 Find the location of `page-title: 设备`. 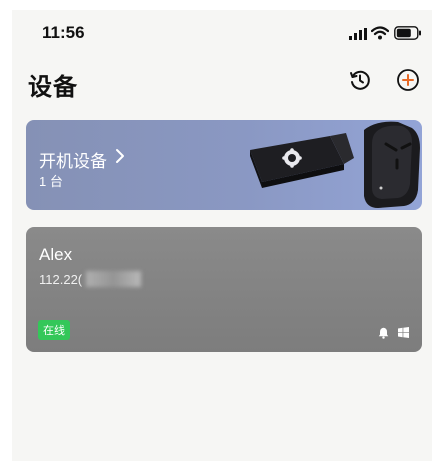

page-title: 设备 is located at coordinates (53, 87).